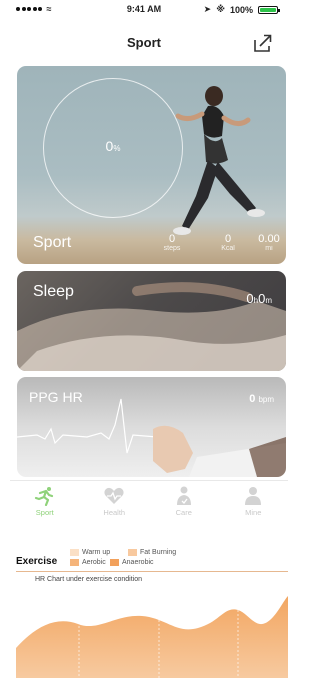 Image resolution: width=320 pixels, height=682 pixels. Describe the element at coordinates (52, 242) in the screenshot. I see `sport-card-label: Sport` at that location.